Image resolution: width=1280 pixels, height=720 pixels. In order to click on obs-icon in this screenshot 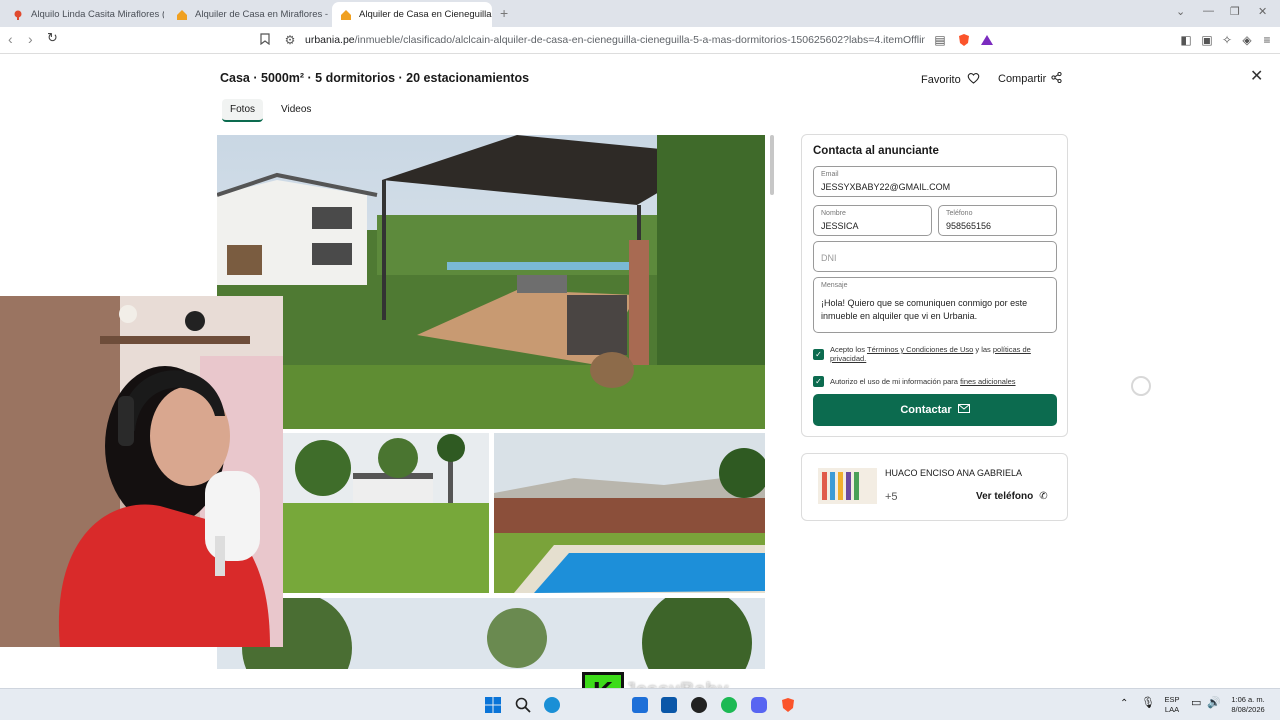, I will do `click(699, 705)`.